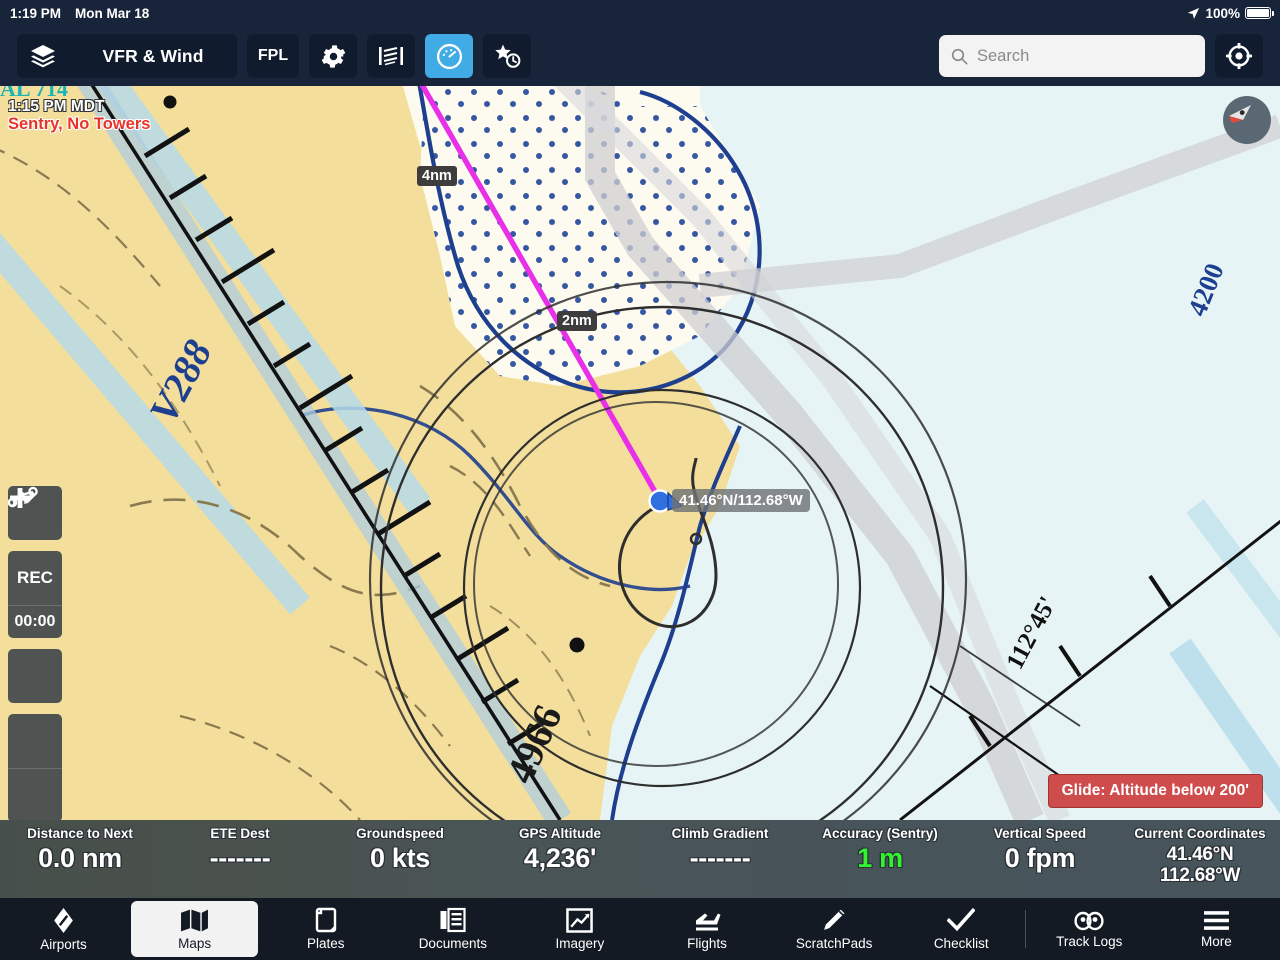  I want to click on range-ring-label-4nm: 4nm, so click(437, 176).